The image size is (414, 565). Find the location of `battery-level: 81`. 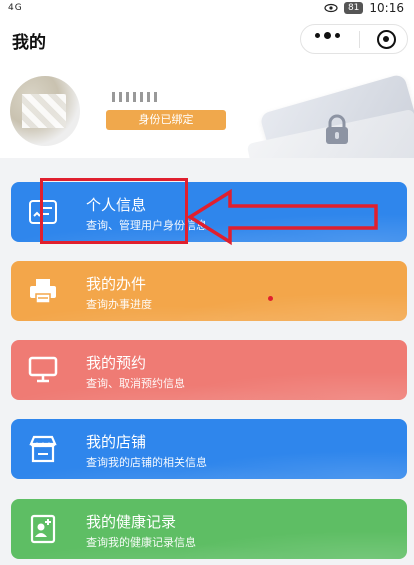

battery-level: 81 is located at coordinates (353, 8).